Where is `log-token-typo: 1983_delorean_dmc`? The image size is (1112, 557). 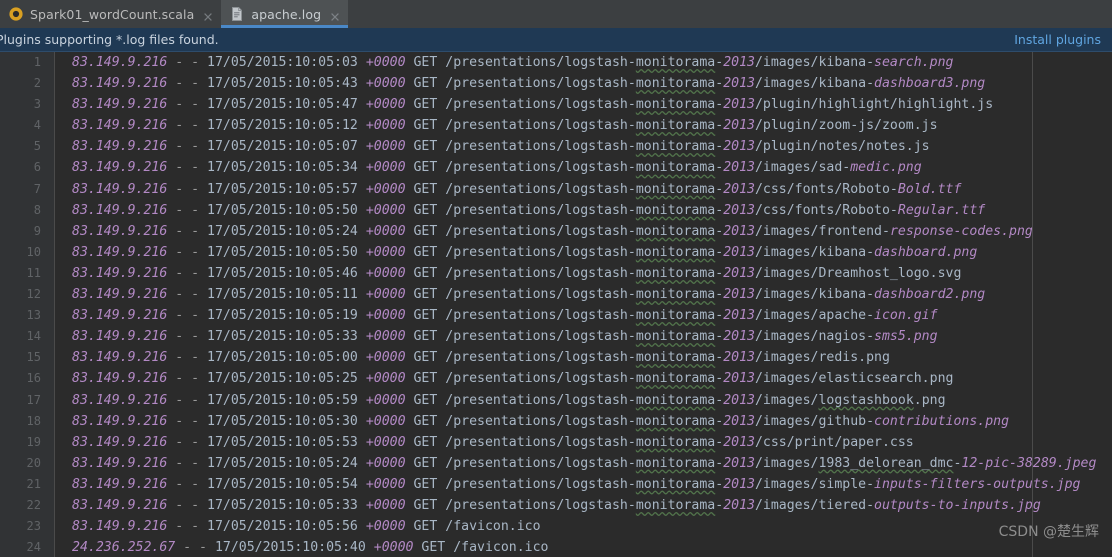 log-token-typo: 1983_delorean_dmc is located at coordinates (886, 463).